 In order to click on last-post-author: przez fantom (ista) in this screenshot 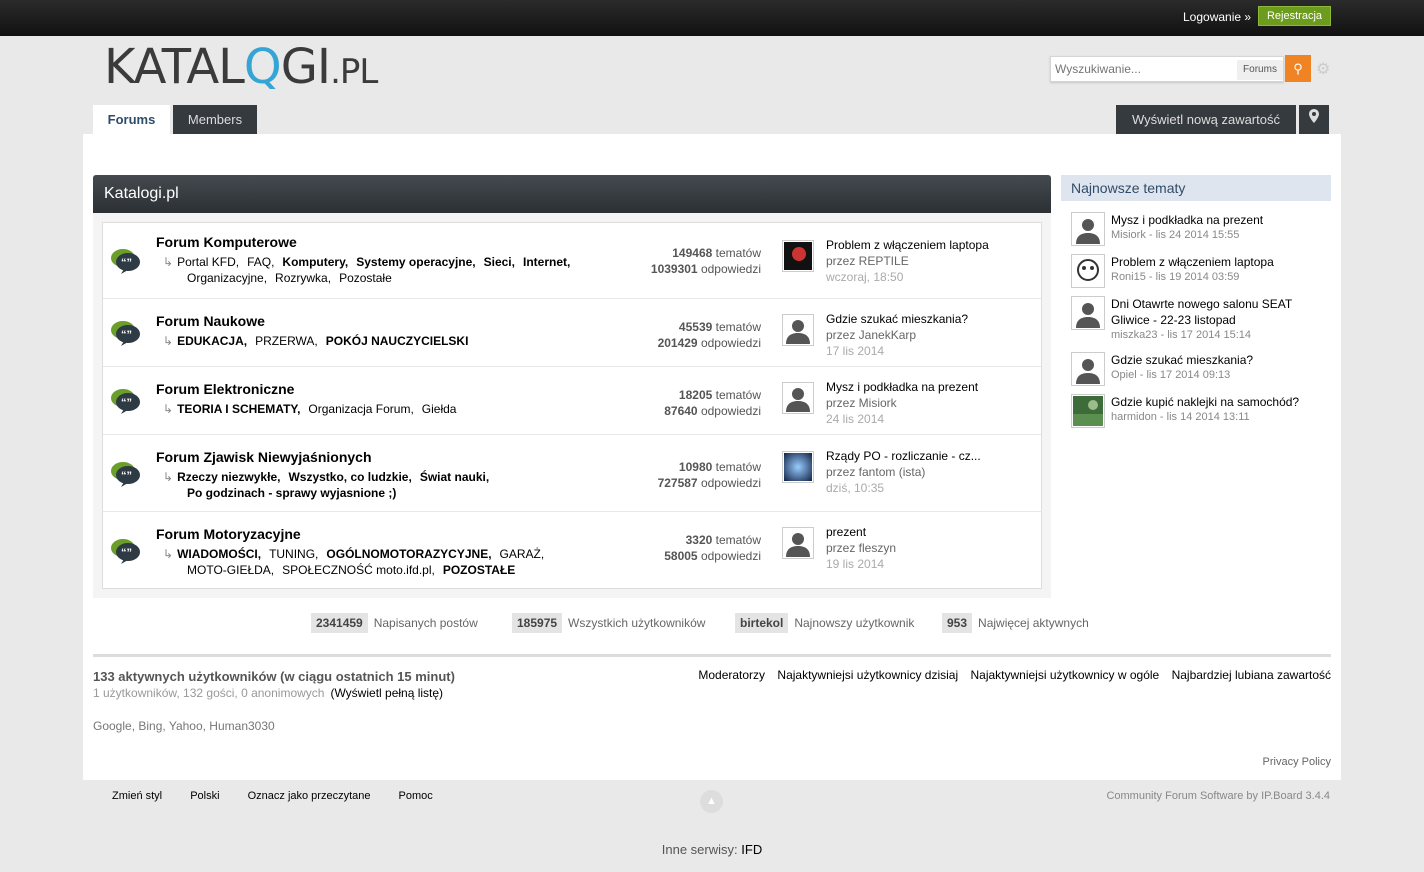, I will do `click(875, 472)`.